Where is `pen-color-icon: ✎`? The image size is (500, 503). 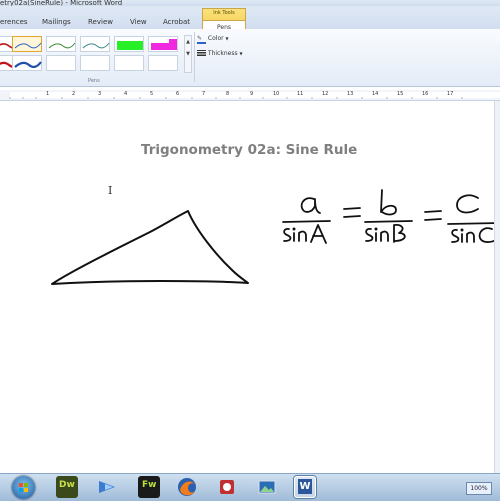
pen-color-icon: ✎ is located at coordinates (201, 39).